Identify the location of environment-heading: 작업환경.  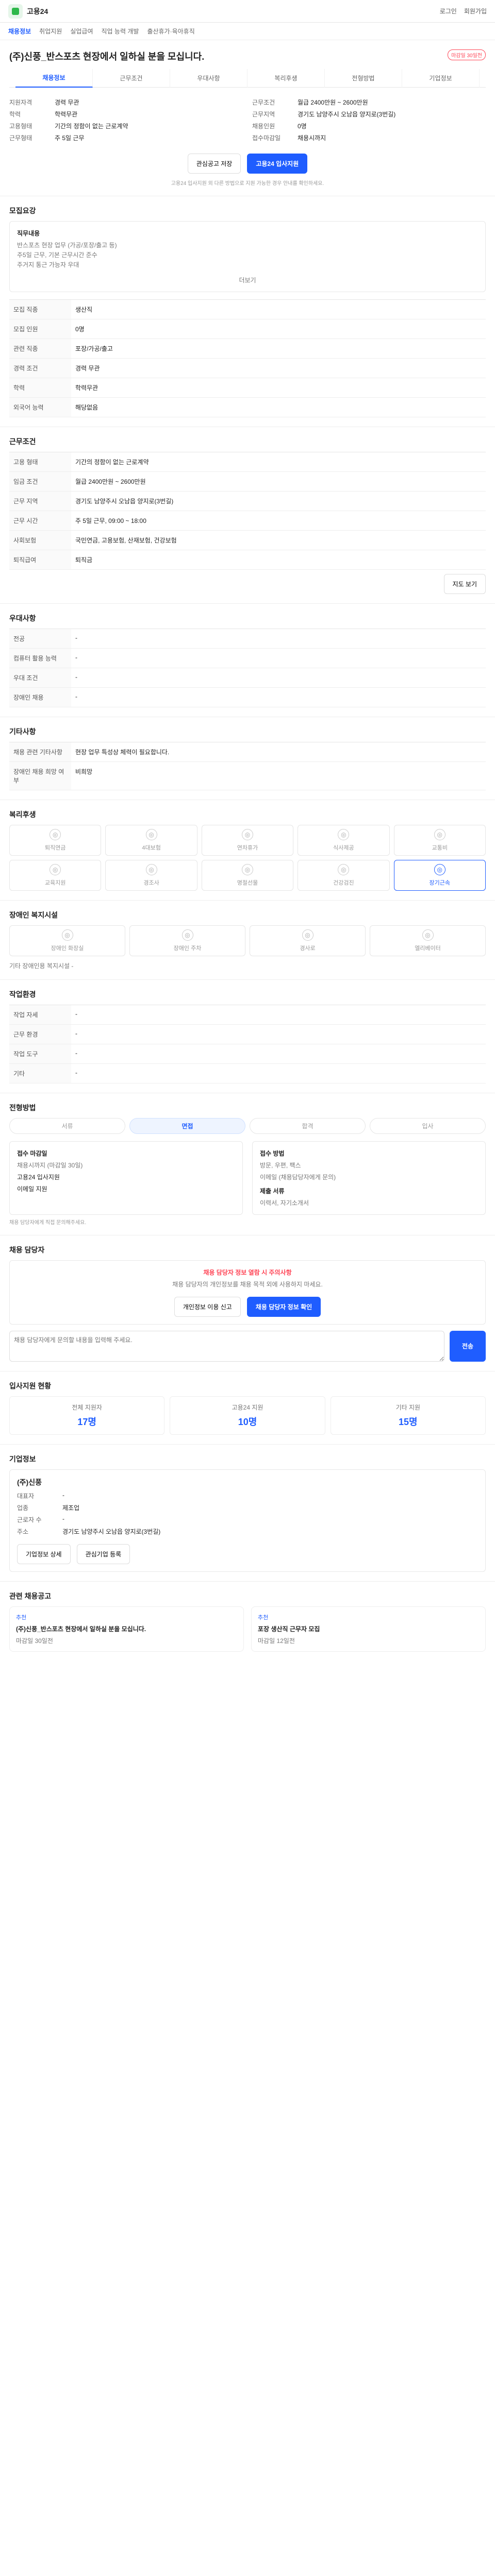
(23, 994).